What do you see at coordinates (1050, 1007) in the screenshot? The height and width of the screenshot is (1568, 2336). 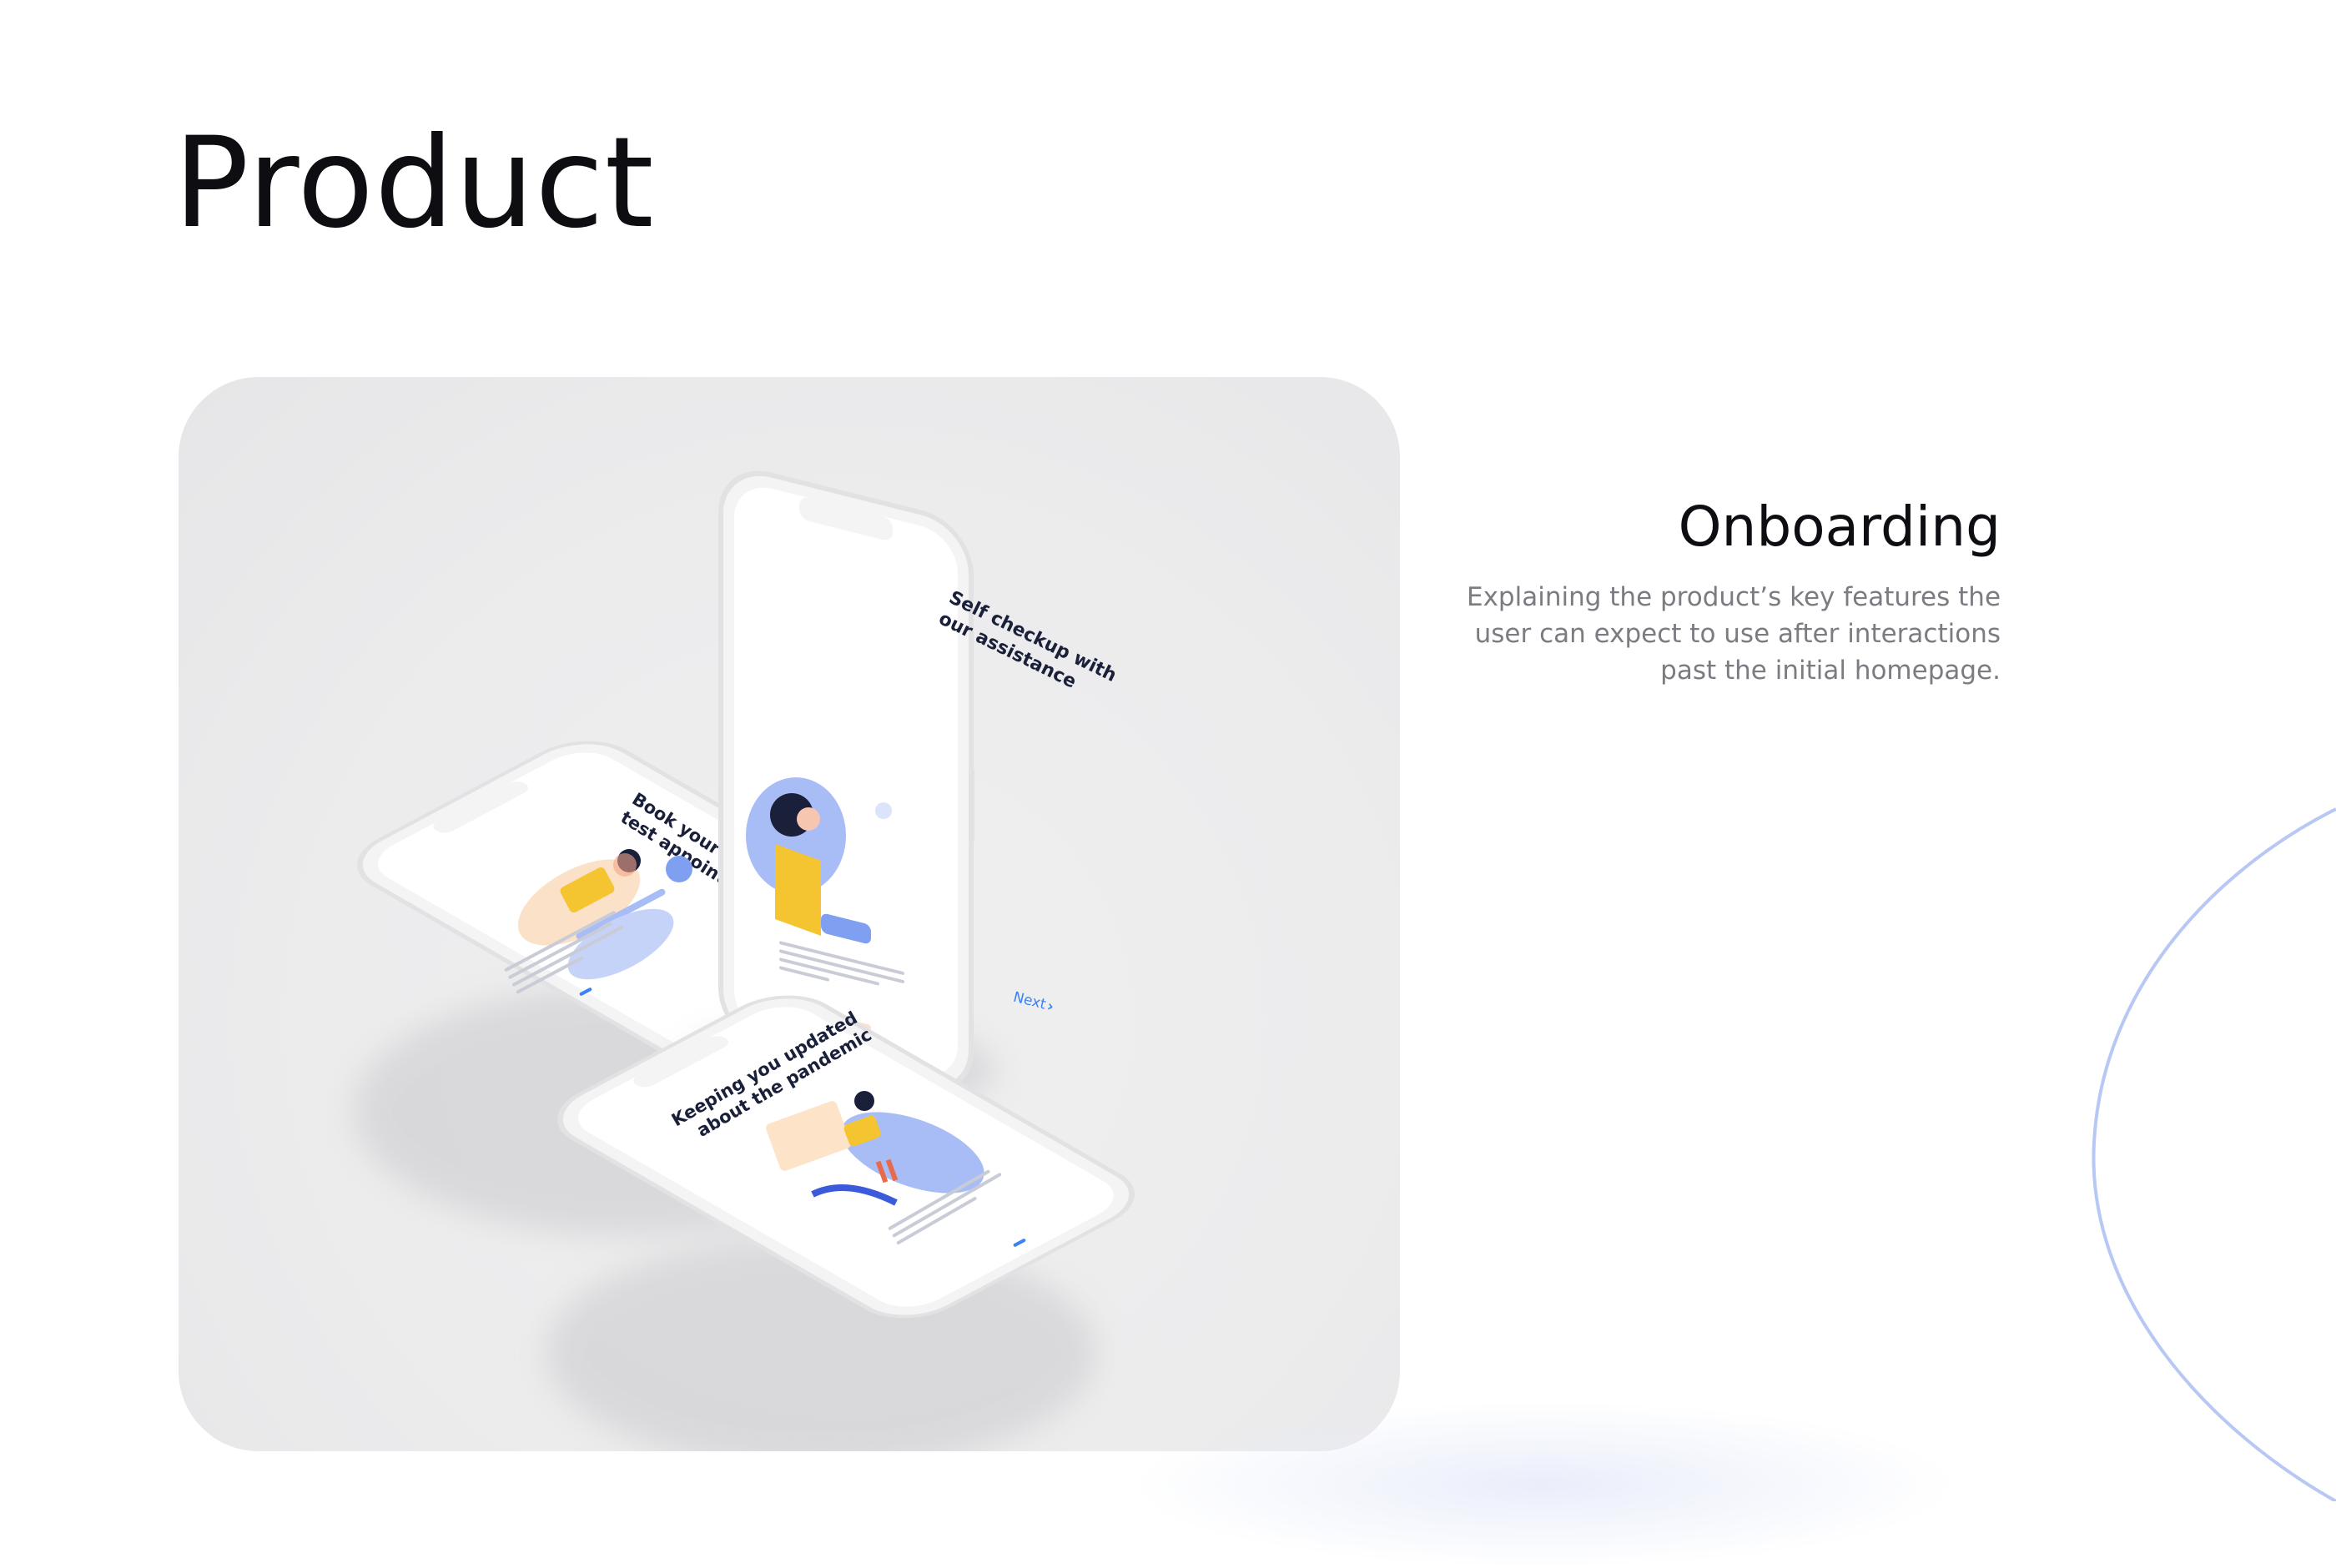 I see `chevron-right-icon: ›` at bounding box center [1050, 1007].